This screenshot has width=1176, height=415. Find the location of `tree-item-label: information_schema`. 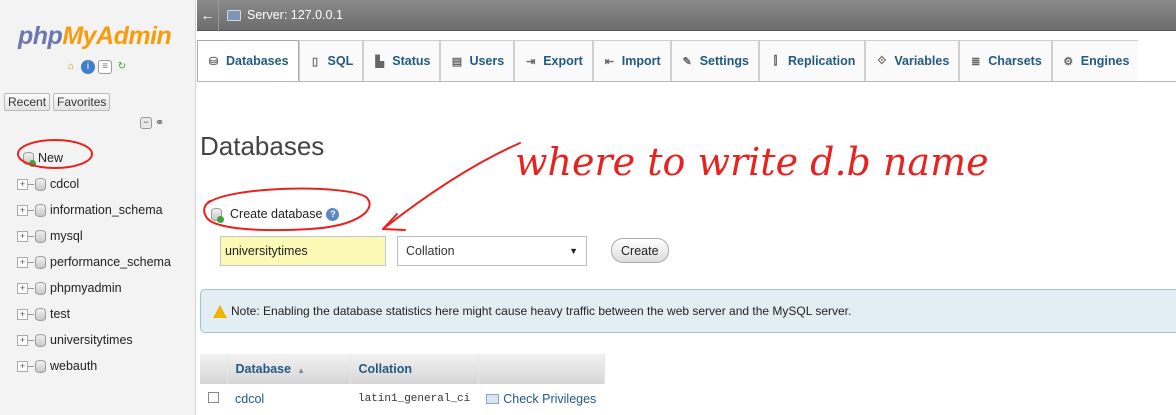

tree-item-label: information_schema is located at coordinates (106, 210).